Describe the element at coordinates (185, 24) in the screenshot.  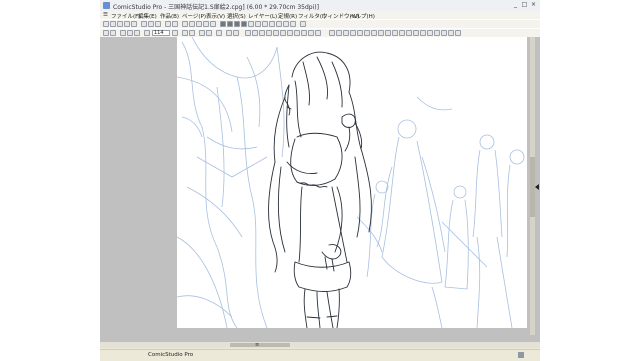
I see `grid-icon` at that location.